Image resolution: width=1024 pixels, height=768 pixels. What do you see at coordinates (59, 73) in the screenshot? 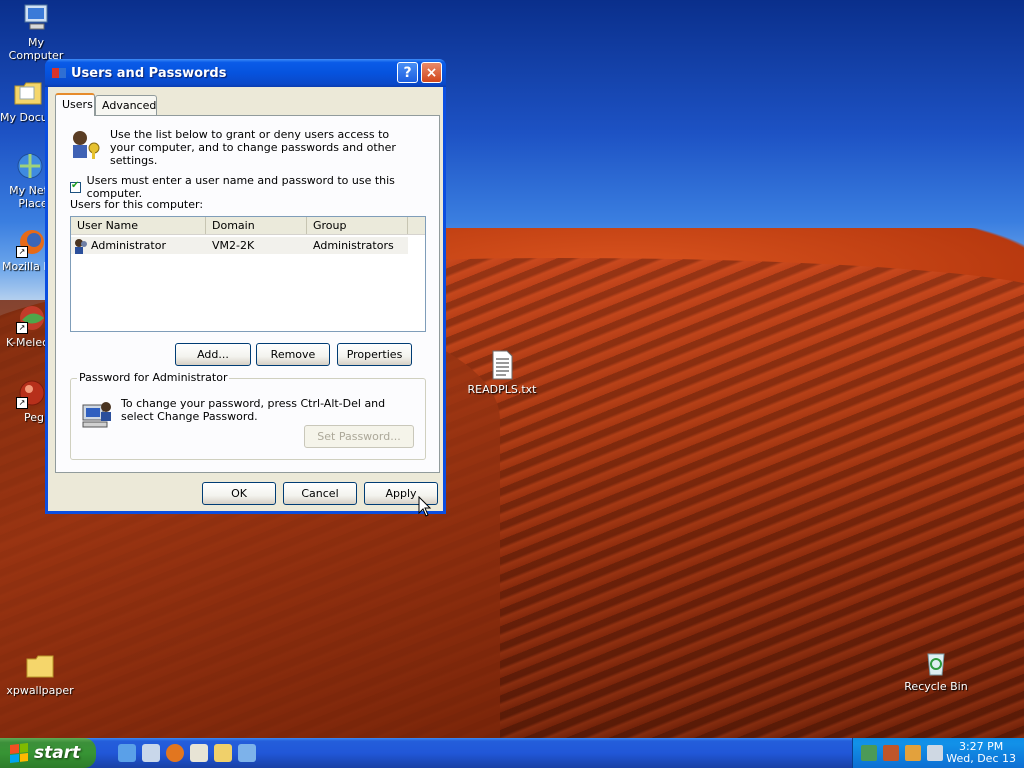
I see `users-app-icon` at bounding box center [59, 73].